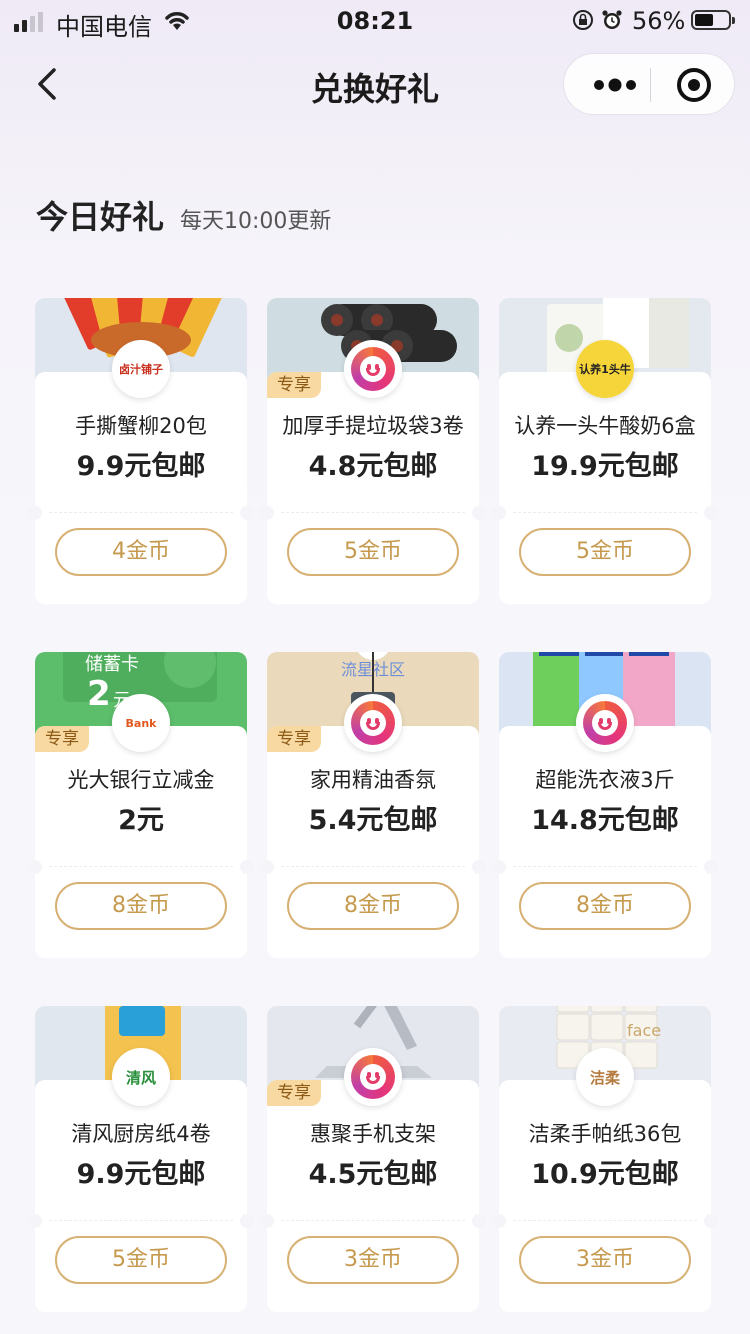 The image size is (750, 1334). I want to click on jierou-logo: 洁柔, so click(605, 1077).